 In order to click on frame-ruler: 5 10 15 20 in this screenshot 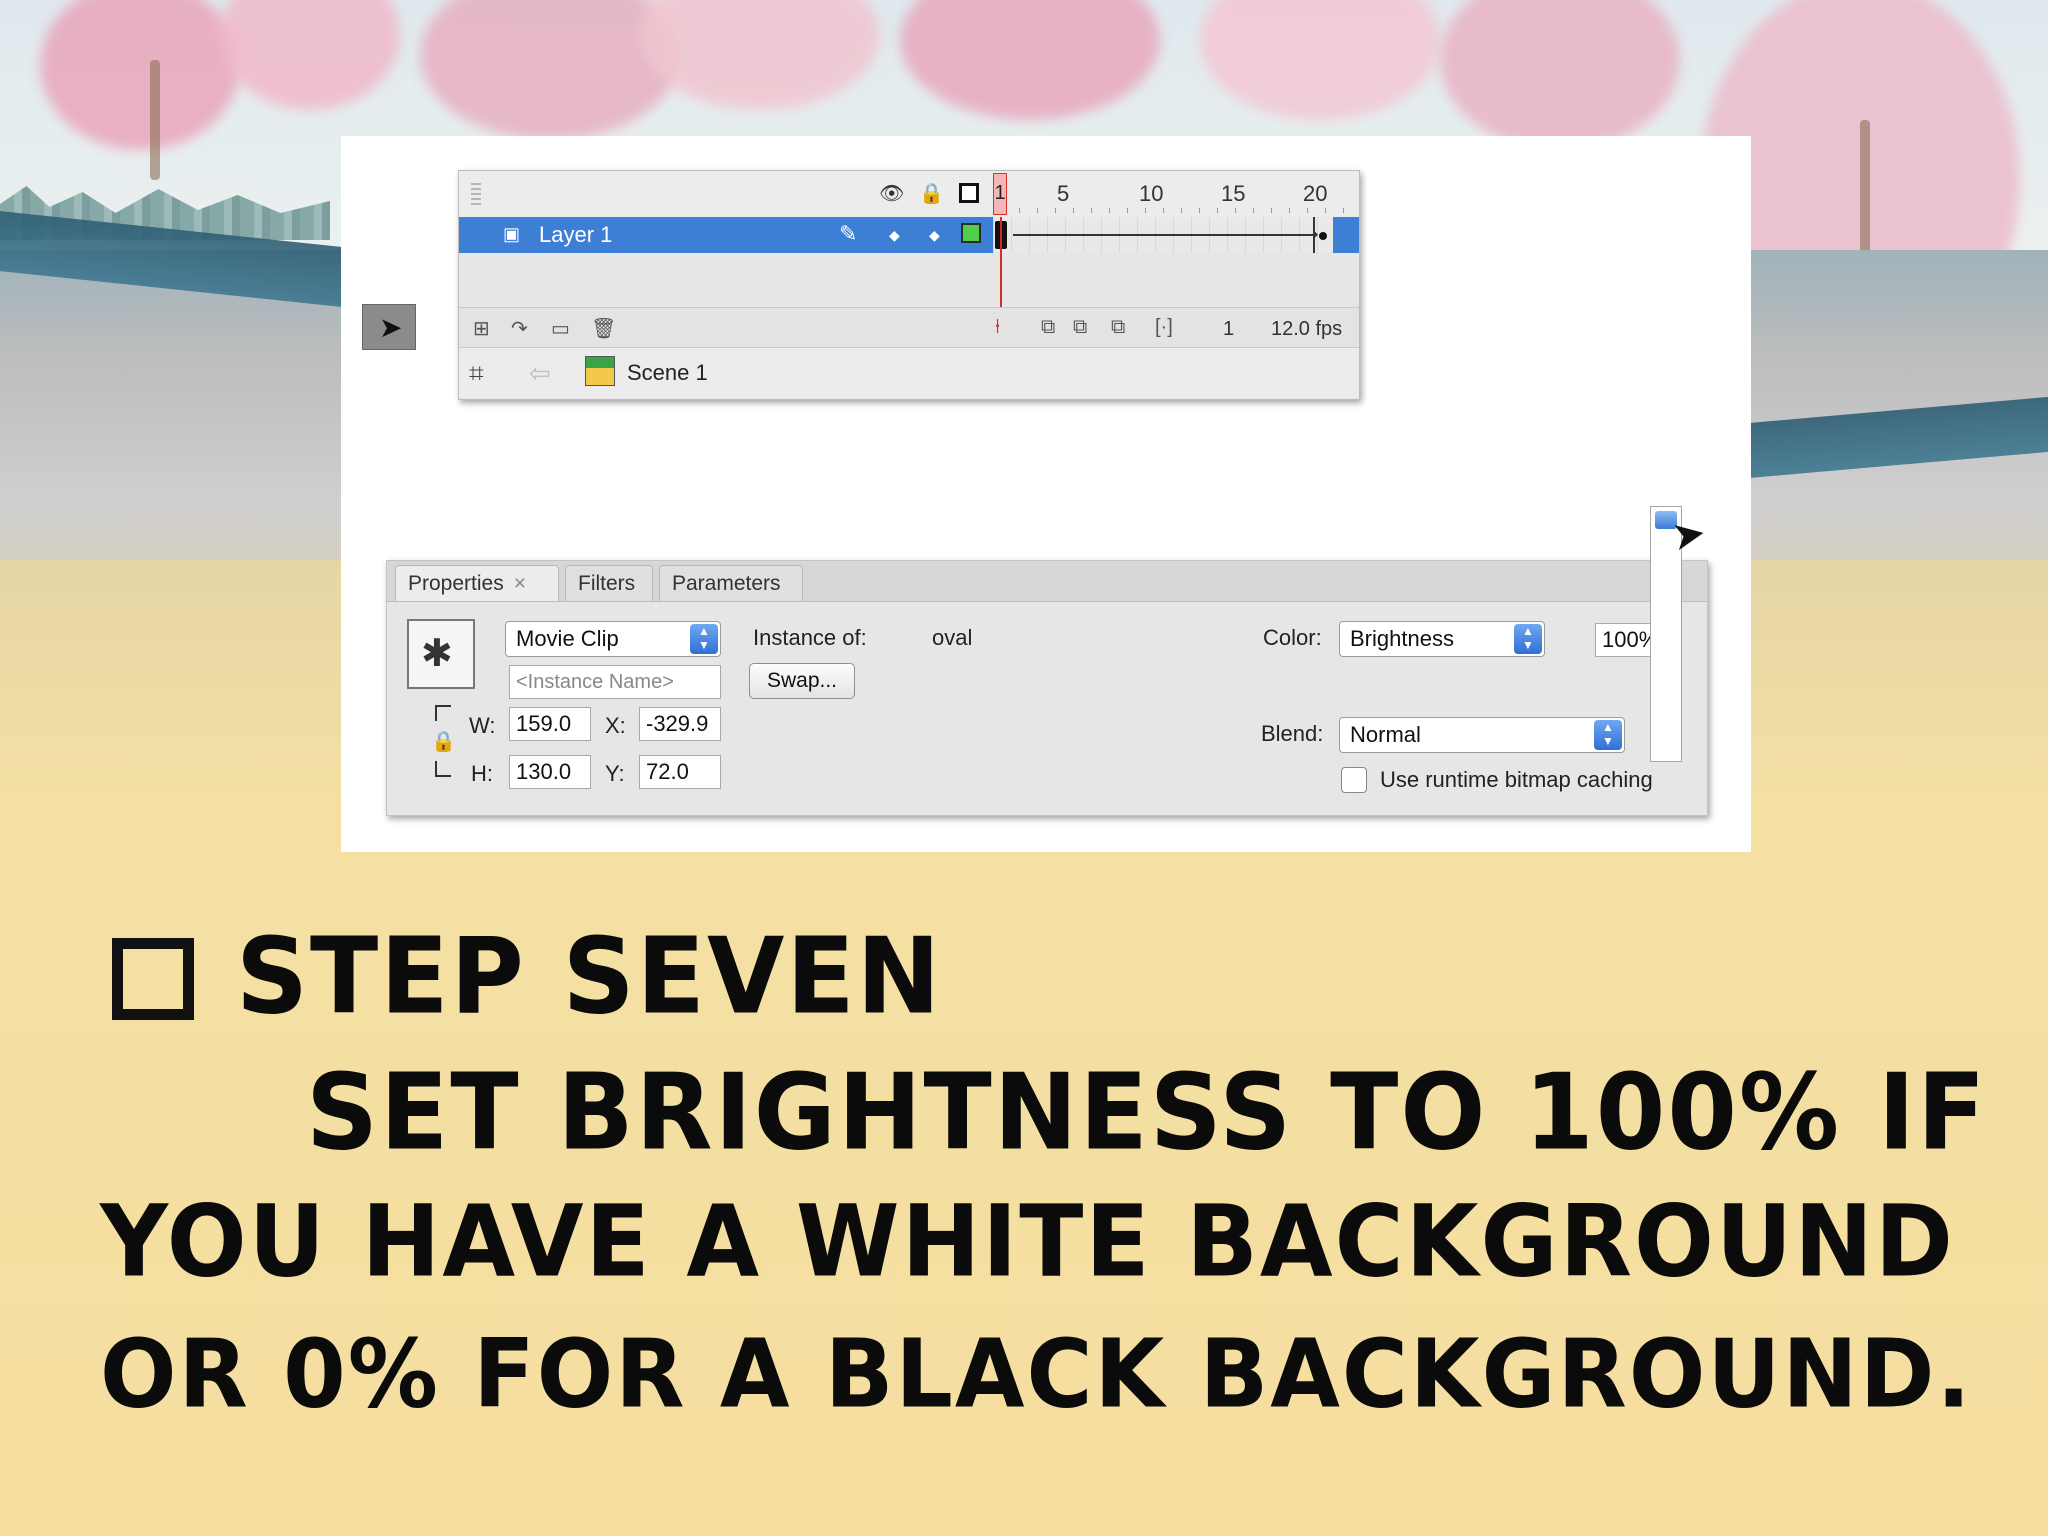, I will do `click(1176, 194)`.